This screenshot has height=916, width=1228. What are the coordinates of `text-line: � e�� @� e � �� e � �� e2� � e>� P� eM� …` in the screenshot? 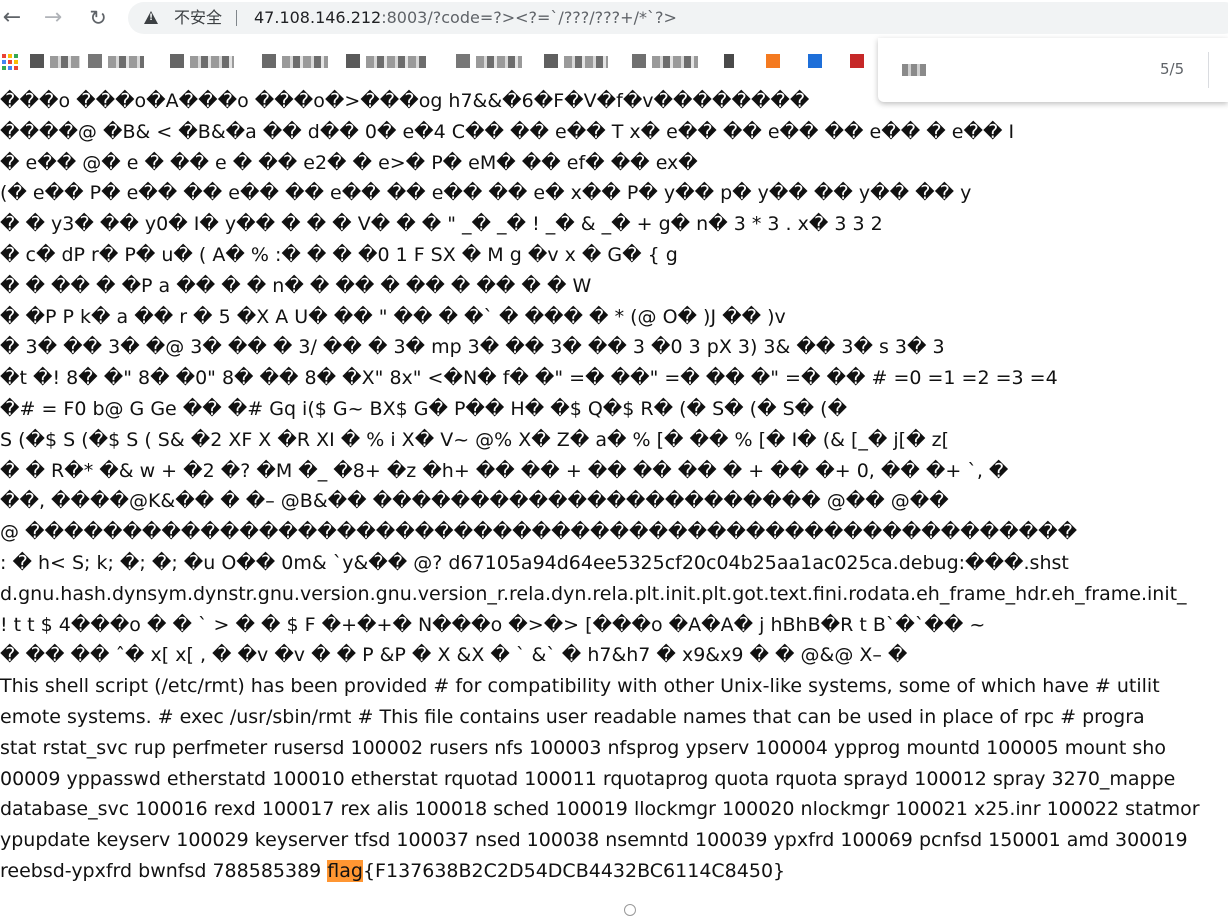 It's located at (349, 162).